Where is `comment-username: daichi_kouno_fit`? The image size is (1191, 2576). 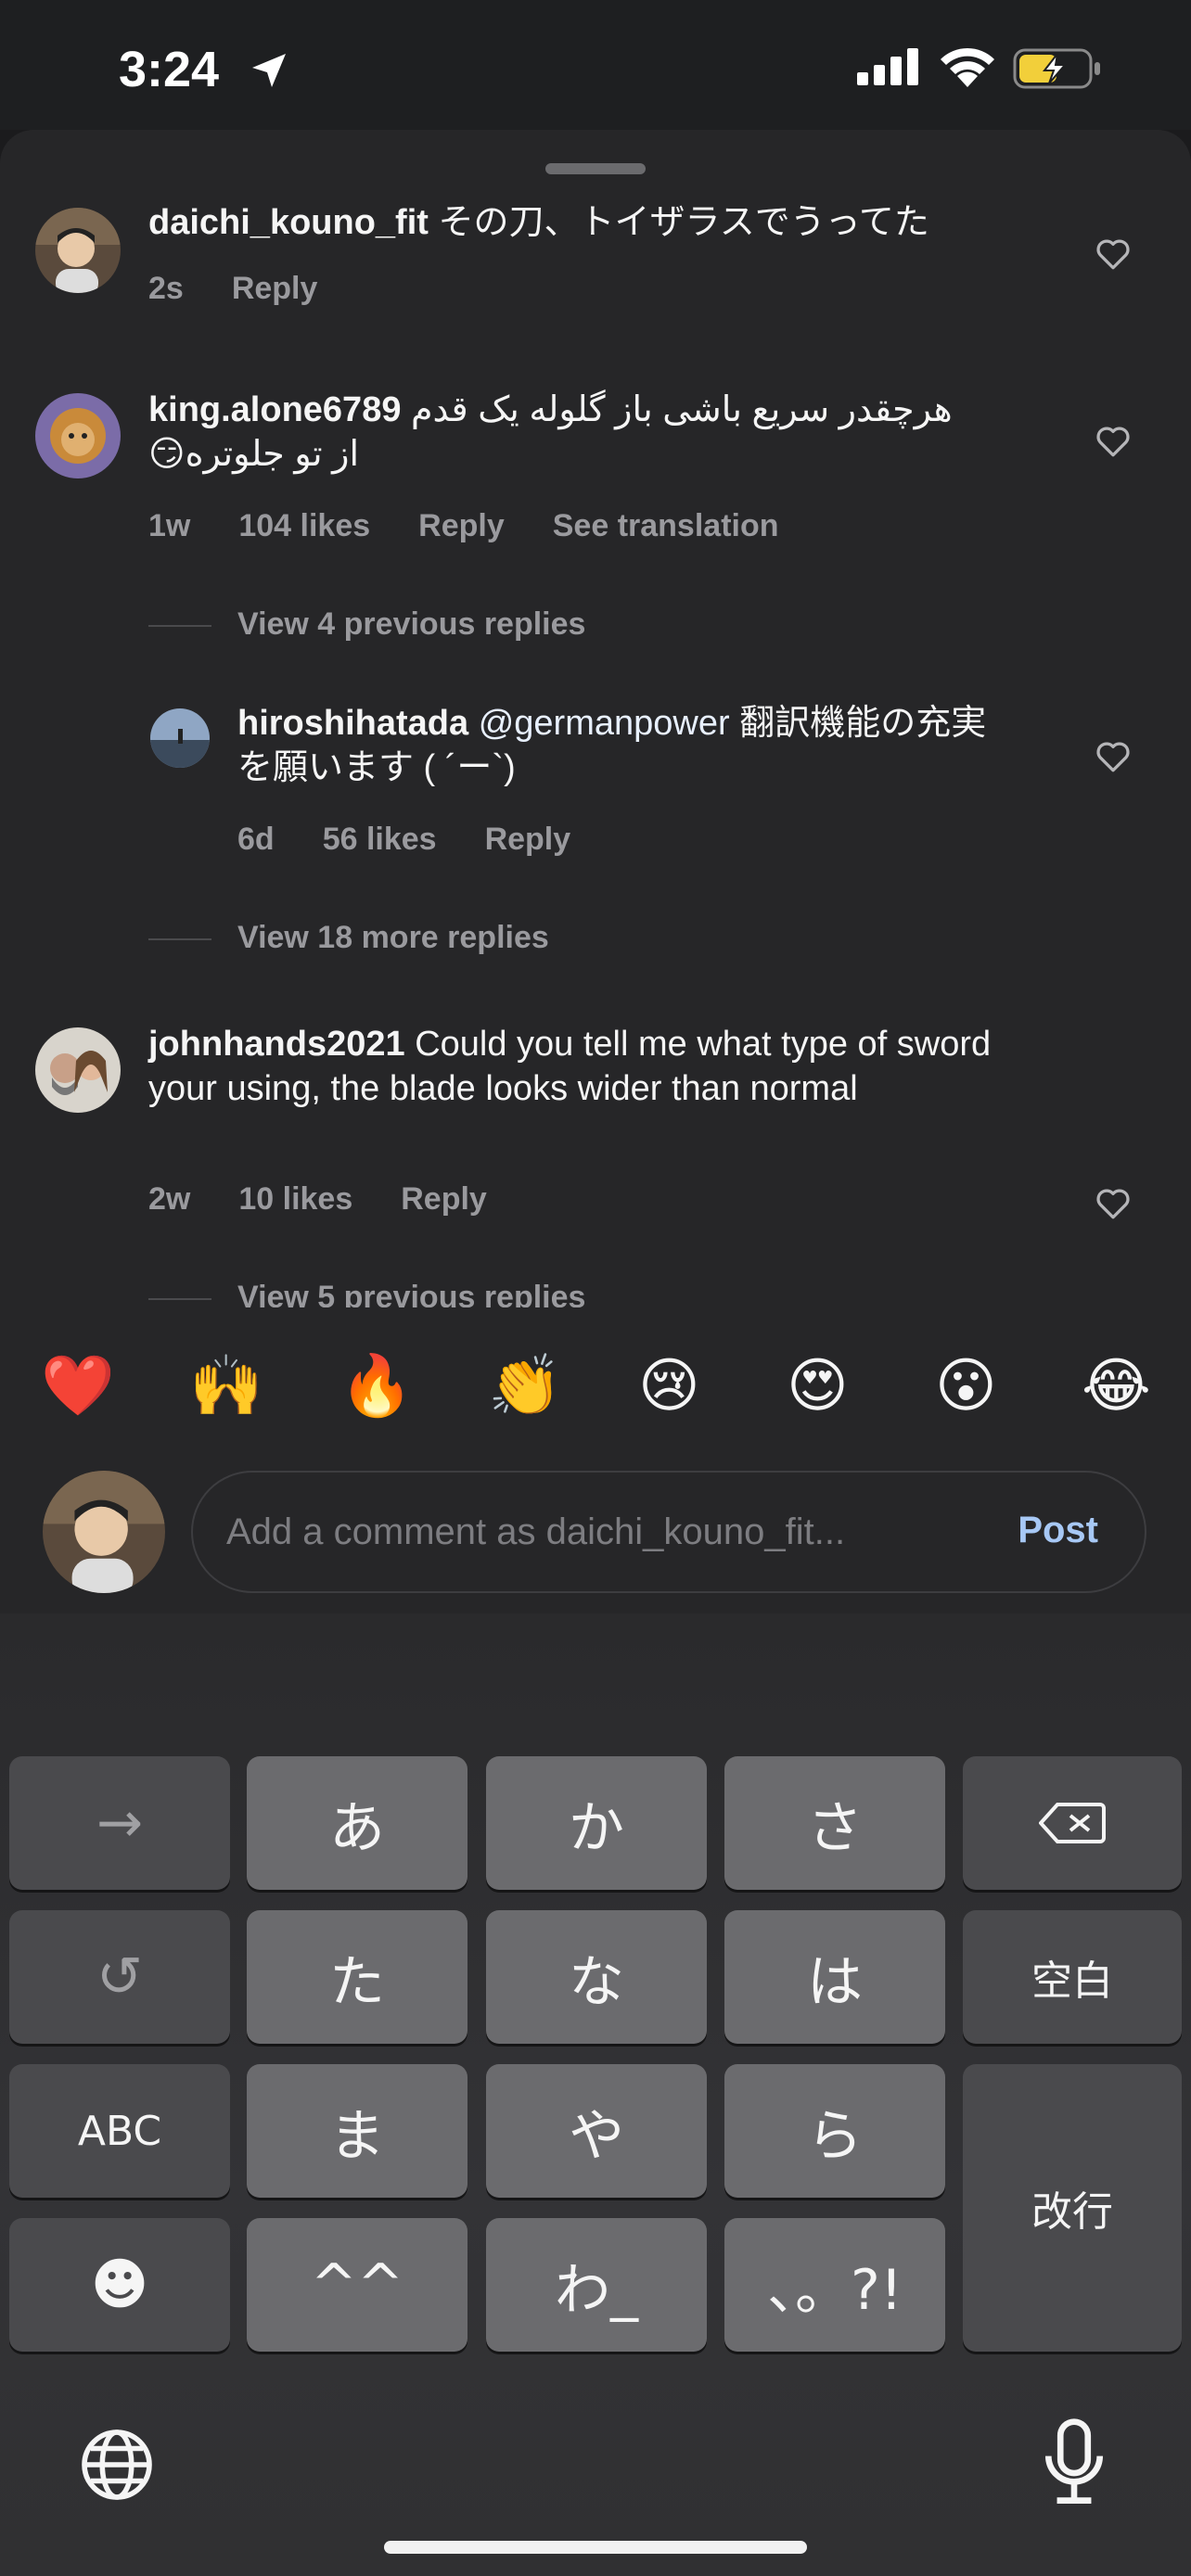
comment-username: daichi_kouno_fit is located at coordinates (288, 222).